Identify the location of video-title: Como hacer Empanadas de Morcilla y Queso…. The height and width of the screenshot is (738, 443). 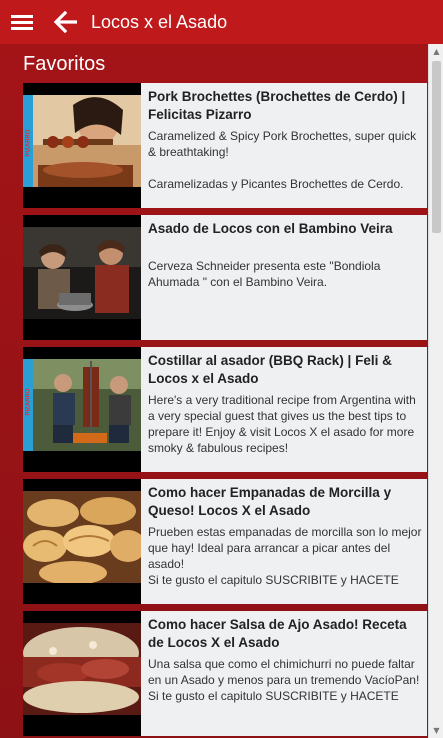
(270, 501).